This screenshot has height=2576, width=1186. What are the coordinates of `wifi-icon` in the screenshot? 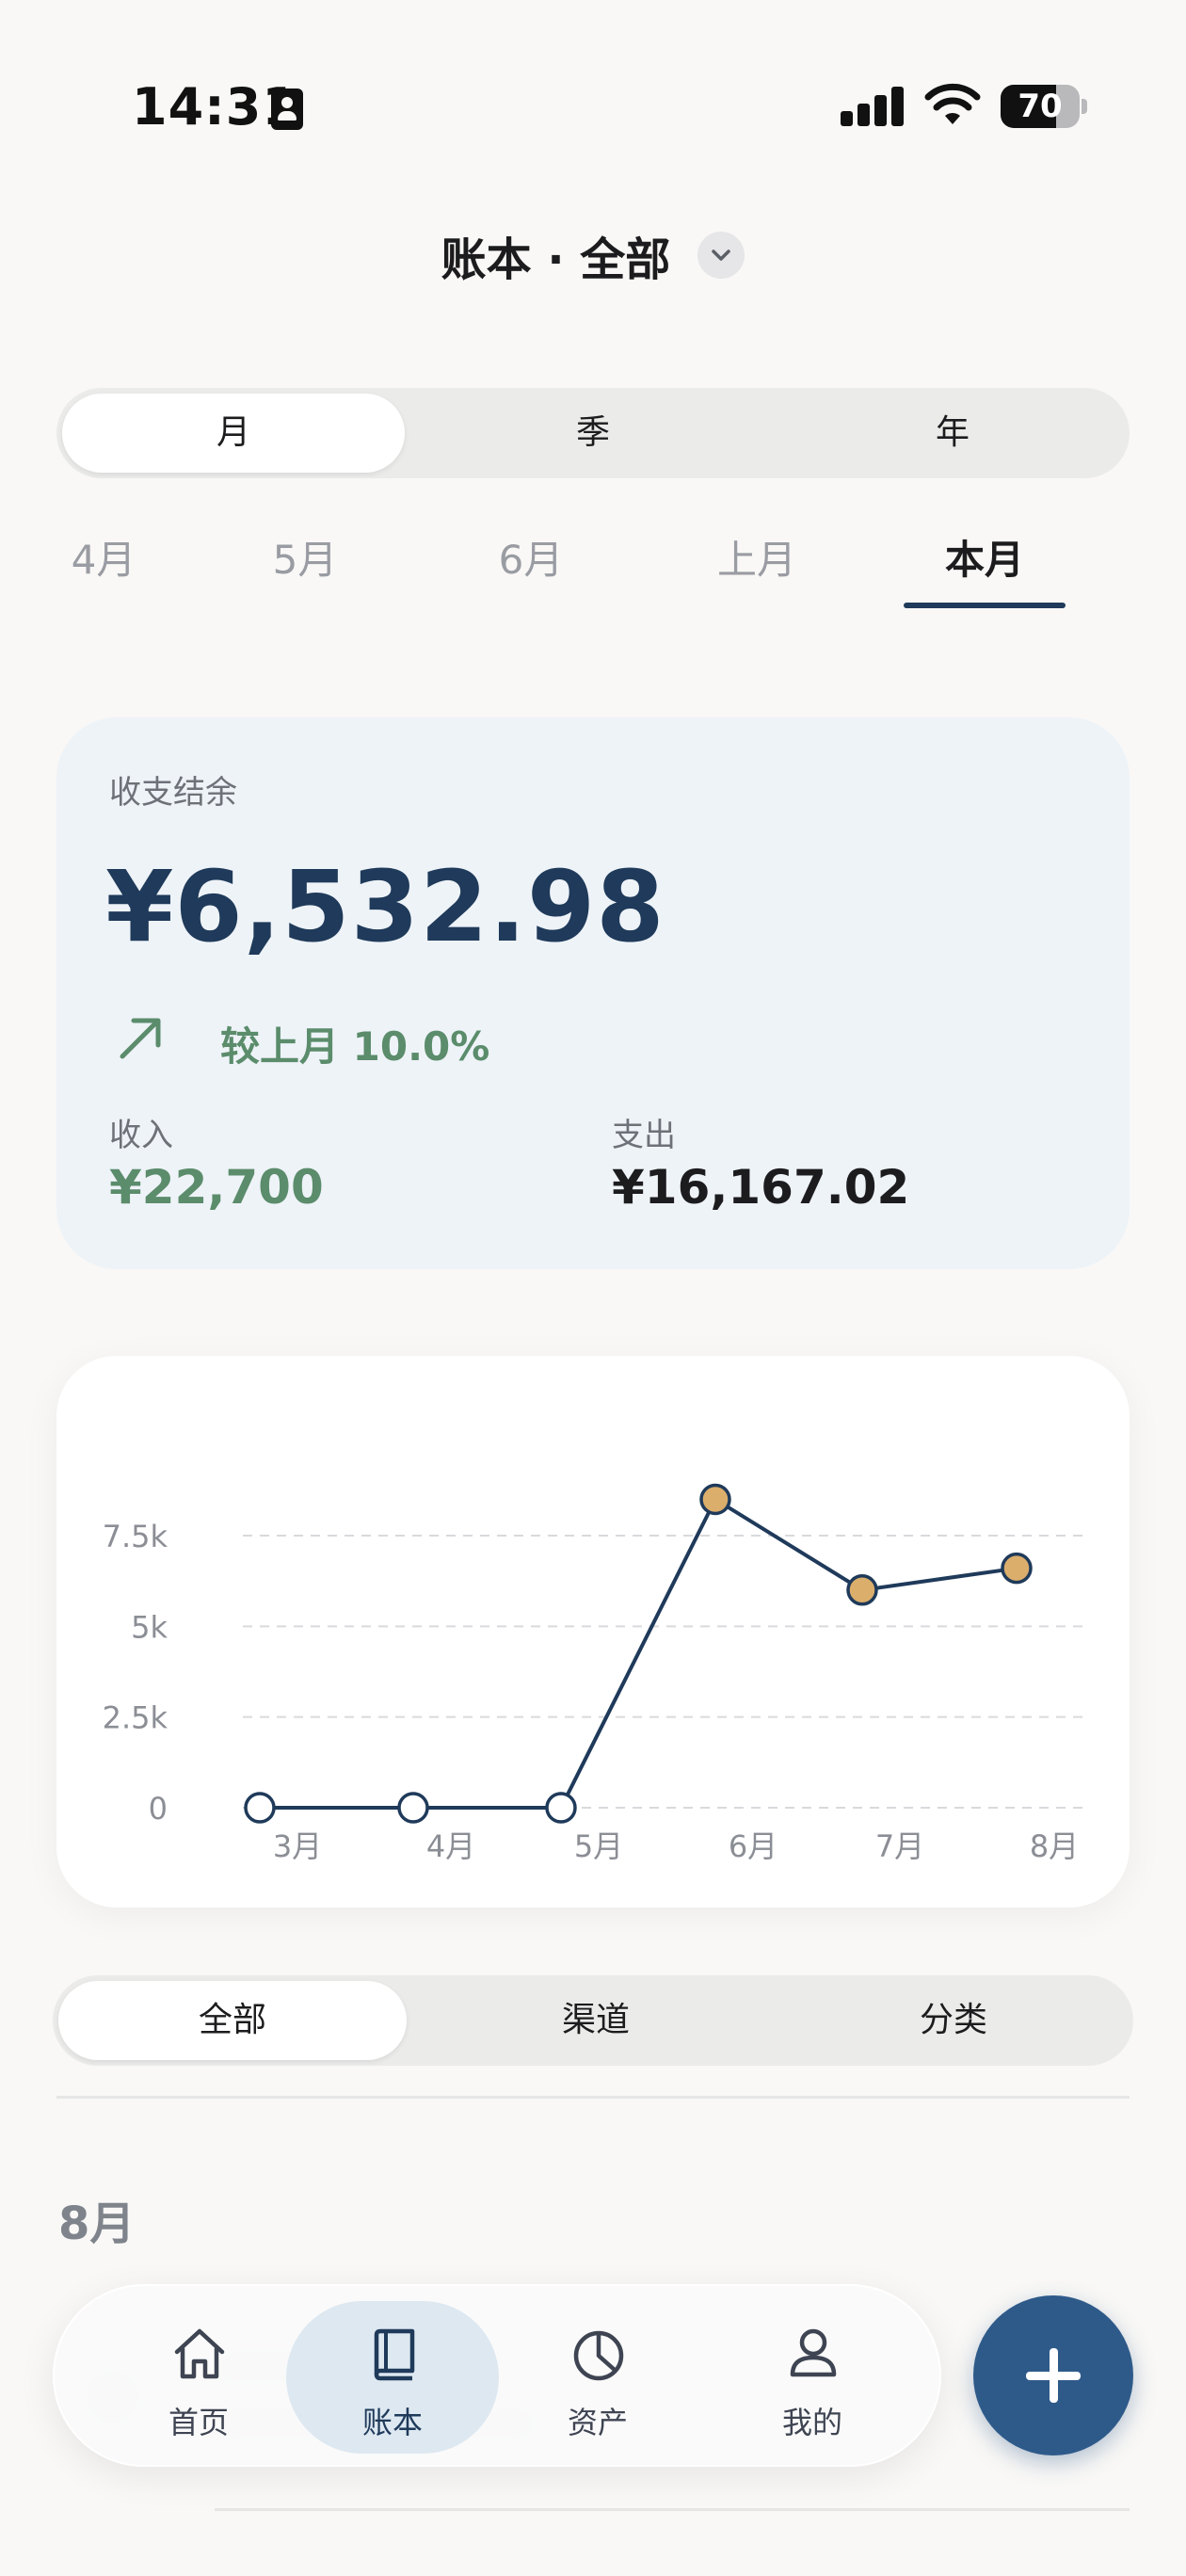 It's located at (952, 103).